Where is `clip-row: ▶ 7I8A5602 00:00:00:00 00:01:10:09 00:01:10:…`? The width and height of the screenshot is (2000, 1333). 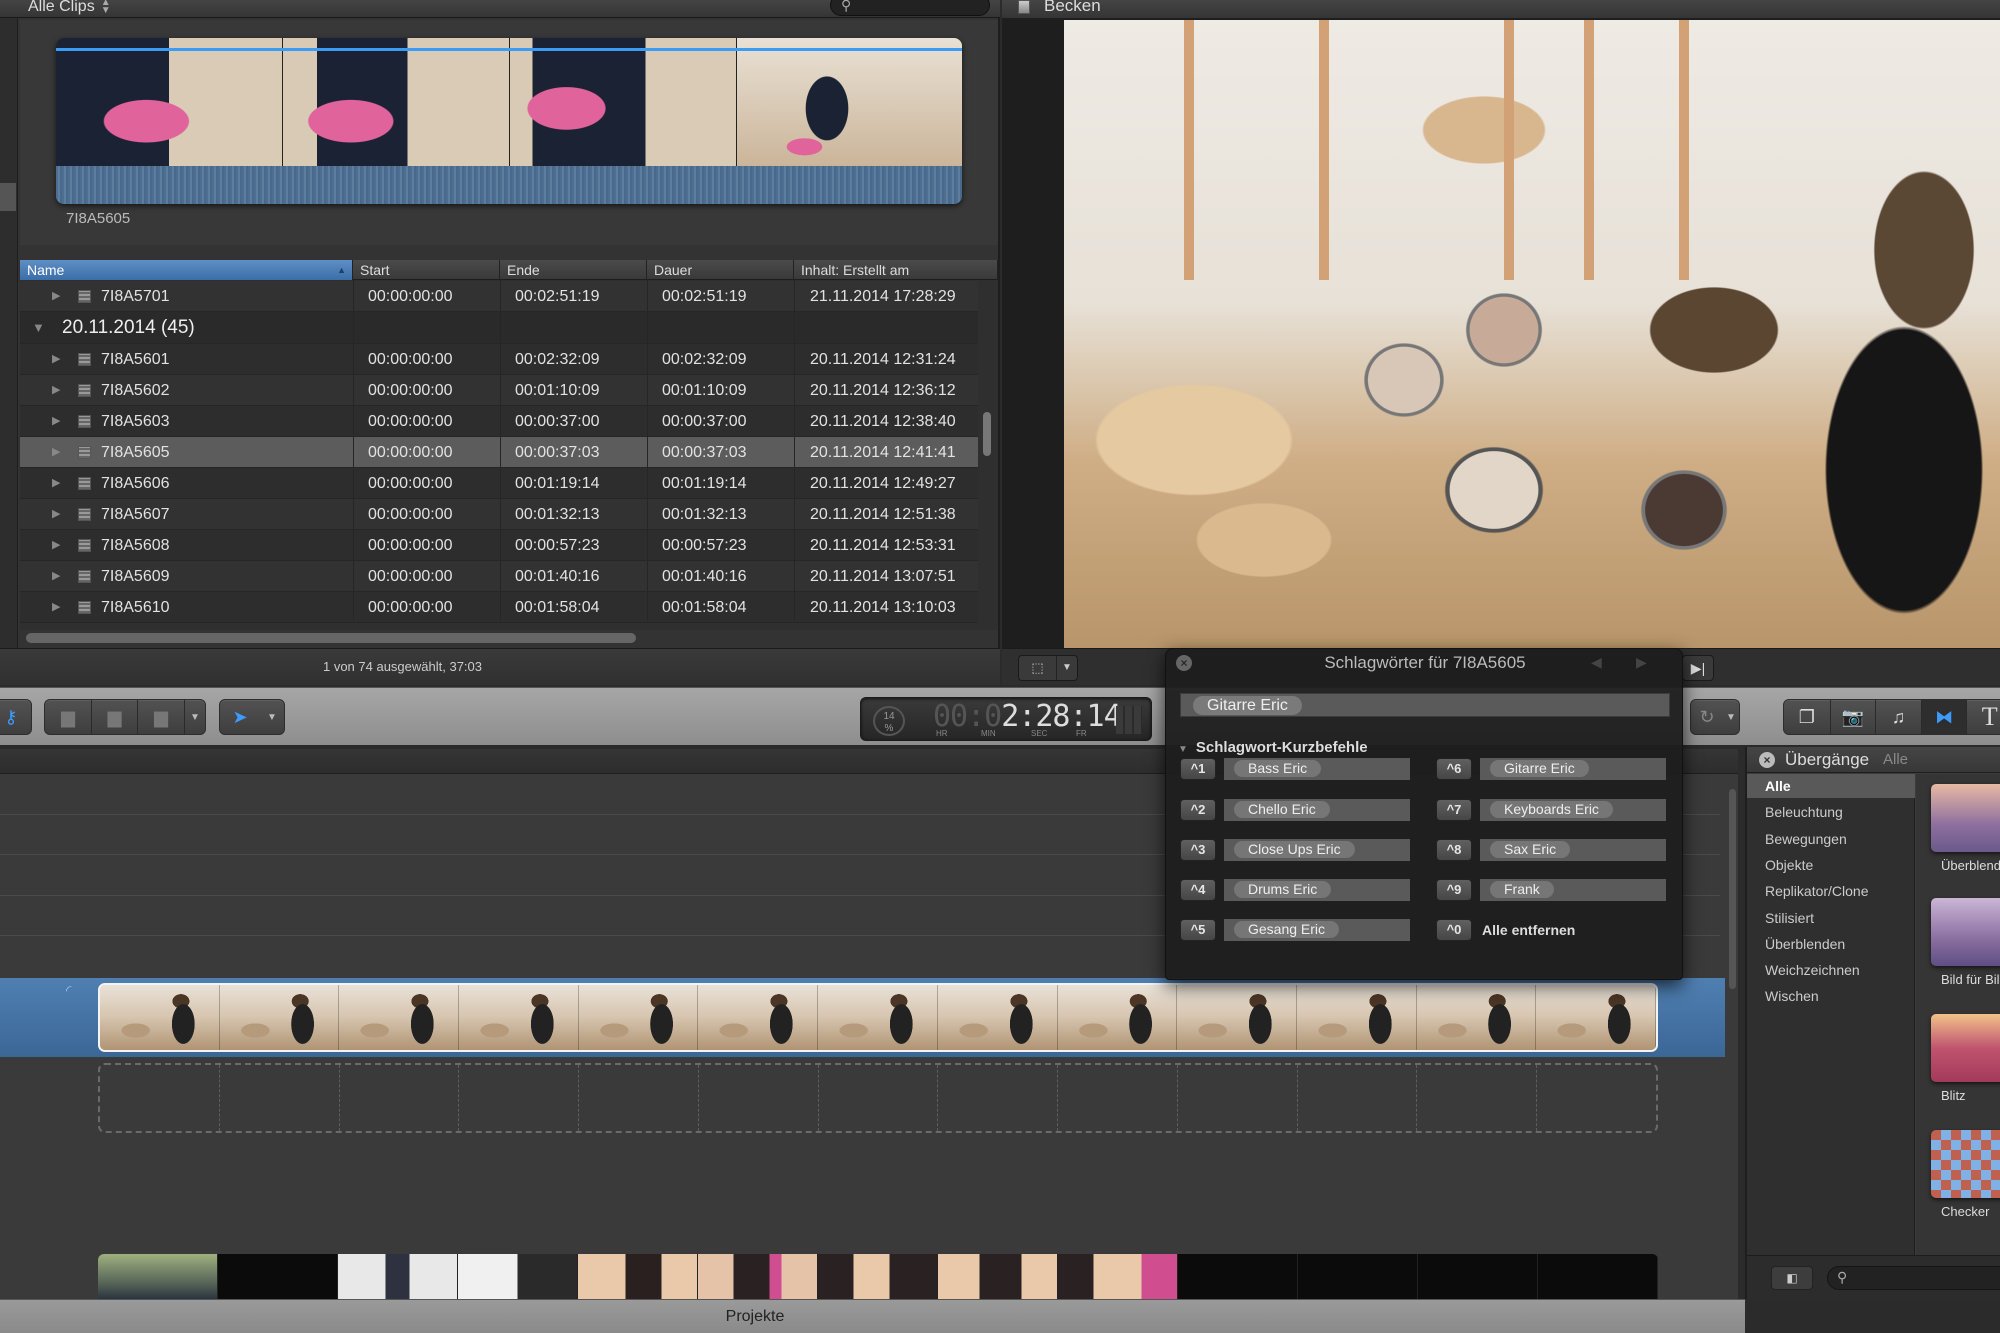
clip-row: ▶ 7I8A5602 00:00:00:00 00:01:10:09 00:01:10:… is located at coordinates (499, 390).